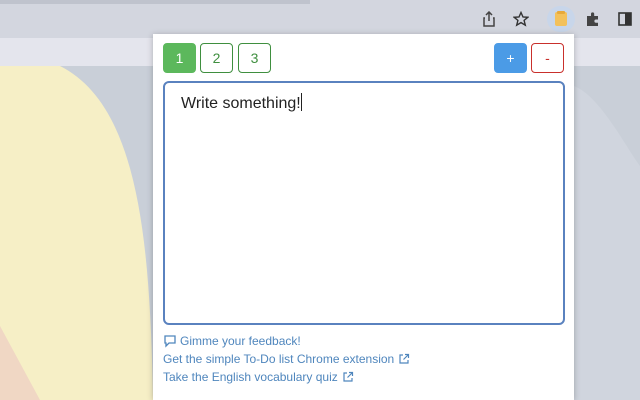  I want to click on note-text: Write something!, so click(241, 103).